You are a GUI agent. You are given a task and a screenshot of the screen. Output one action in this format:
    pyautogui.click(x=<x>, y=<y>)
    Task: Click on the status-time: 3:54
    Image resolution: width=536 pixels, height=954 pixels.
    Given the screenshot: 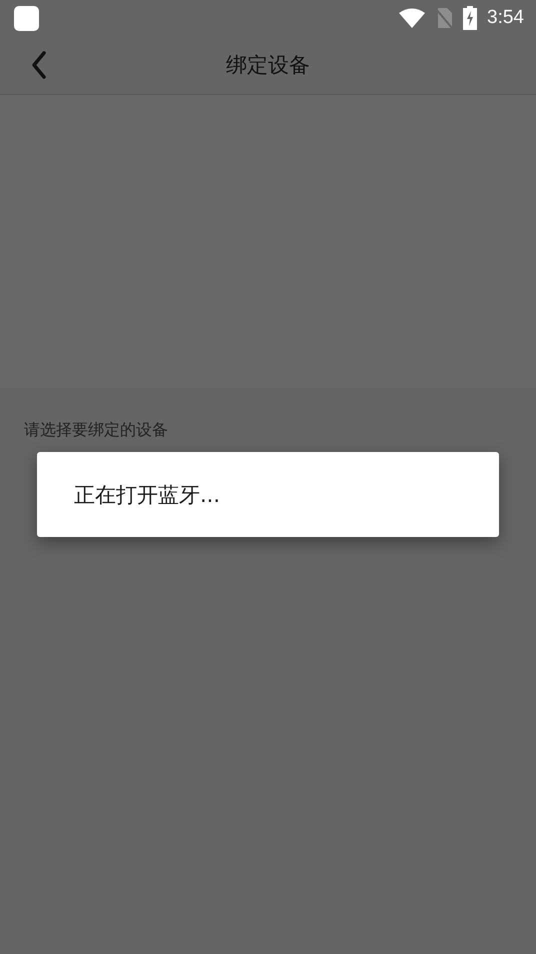 What is the action you would take?
    pyautogui.click(x=505, y=18)
    